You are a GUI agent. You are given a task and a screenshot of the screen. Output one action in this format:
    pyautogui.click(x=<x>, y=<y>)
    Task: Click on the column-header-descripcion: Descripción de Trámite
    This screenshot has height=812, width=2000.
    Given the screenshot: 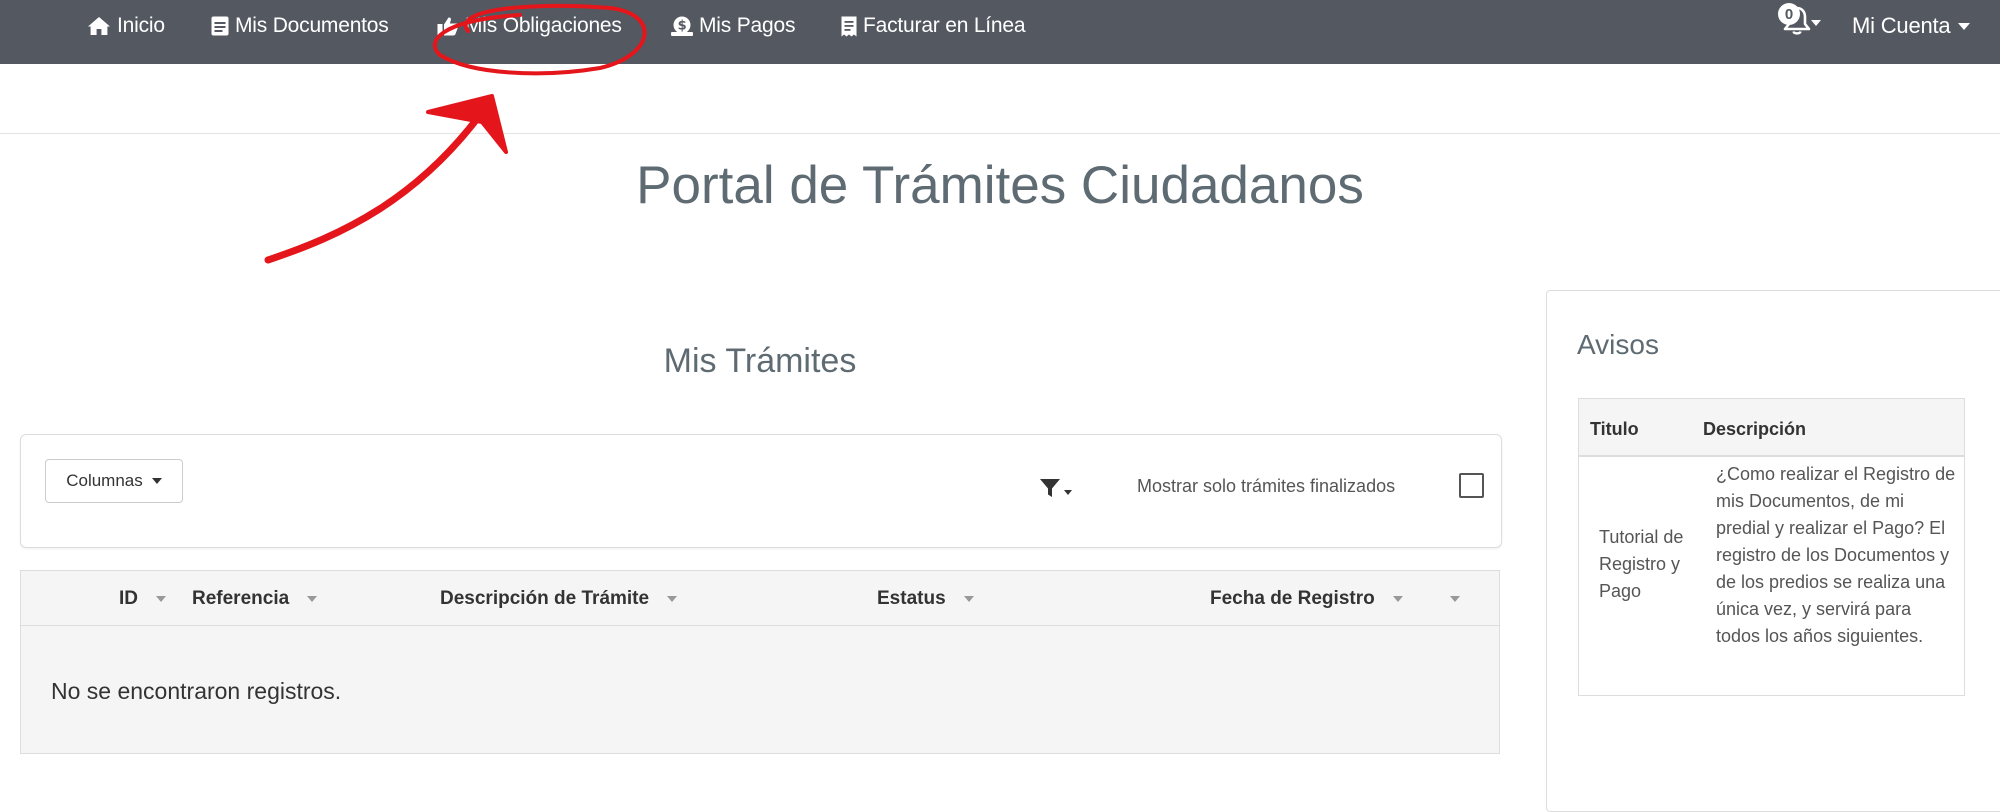 What is the action you would take?
    pyautogui.click(x=559, y=599)
    